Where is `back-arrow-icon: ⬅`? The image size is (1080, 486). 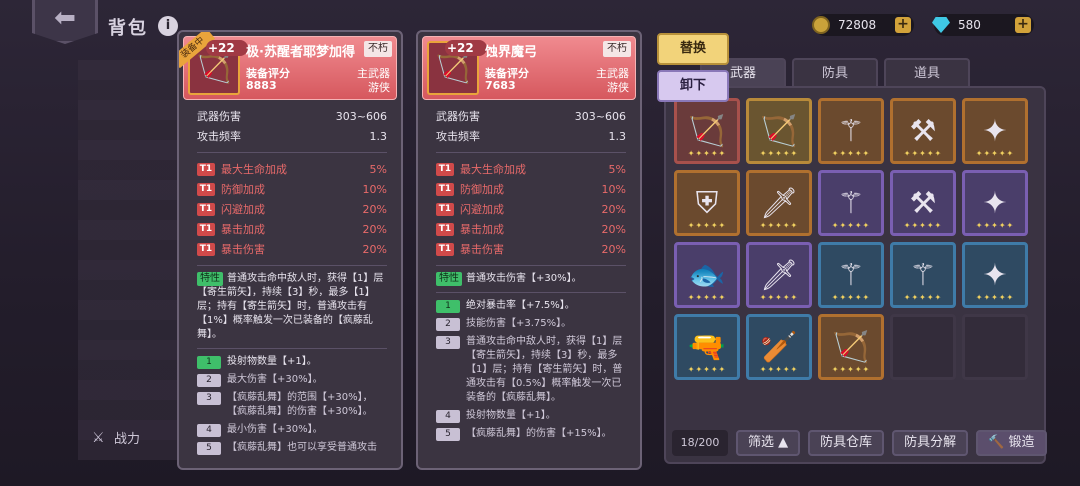 back-arrow-icon: ⬅ is located at coordinates (65, 17).